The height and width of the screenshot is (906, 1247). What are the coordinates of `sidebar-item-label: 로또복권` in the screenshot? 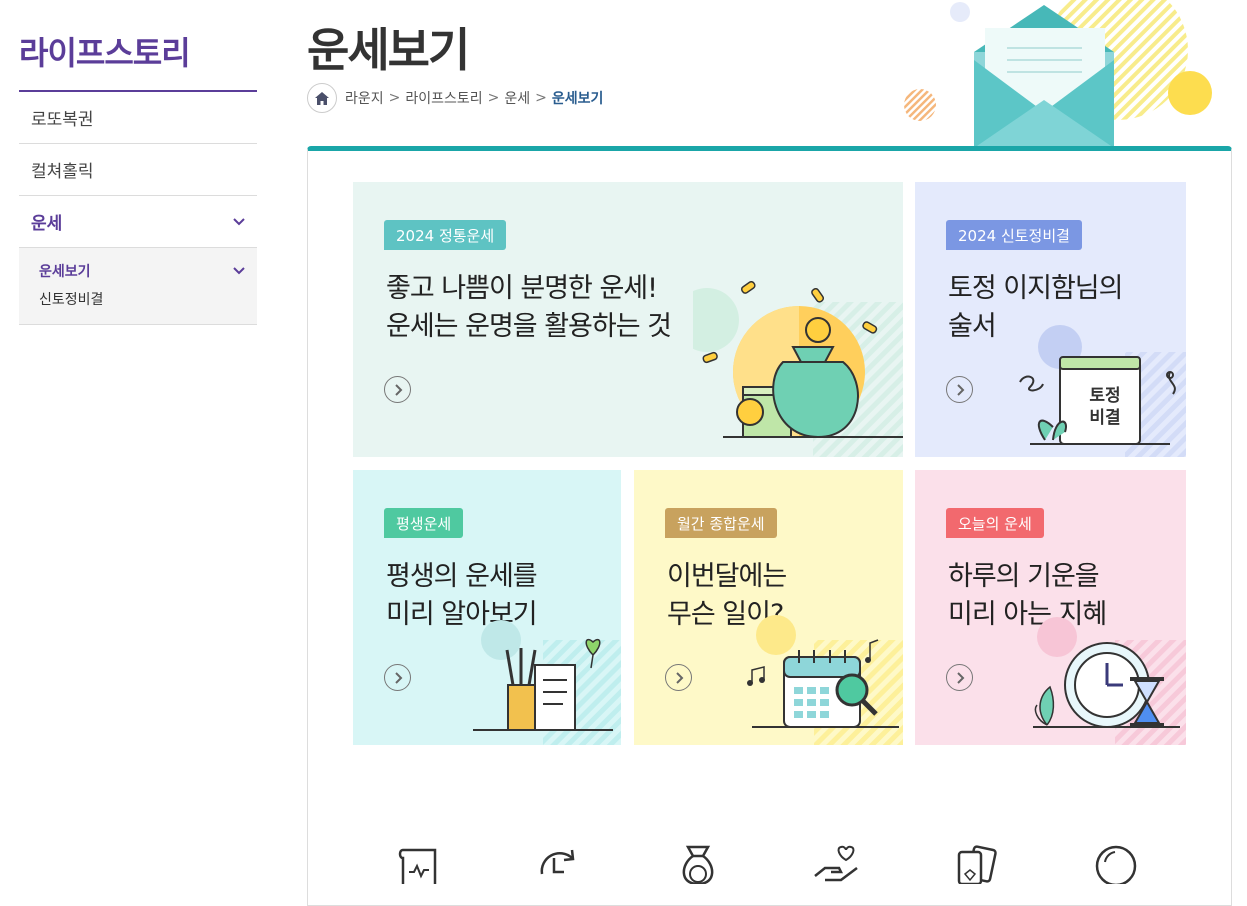 It's located at (62, 120).